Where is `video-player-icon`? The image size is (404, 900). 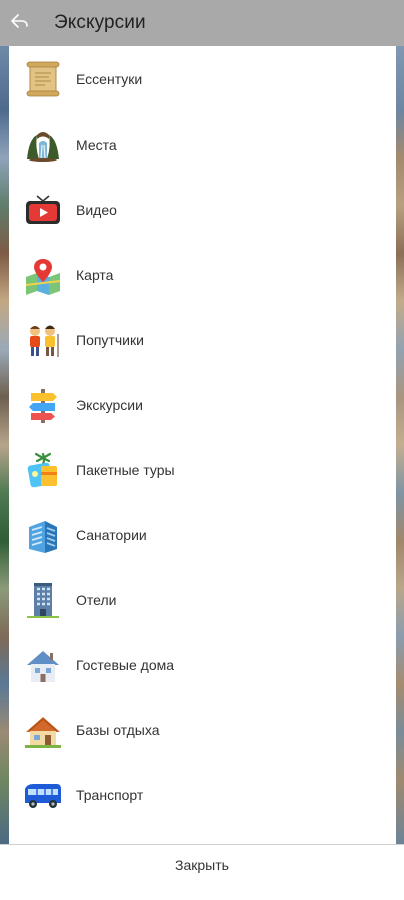 video-player-icon is located at coordinates (43, 210).